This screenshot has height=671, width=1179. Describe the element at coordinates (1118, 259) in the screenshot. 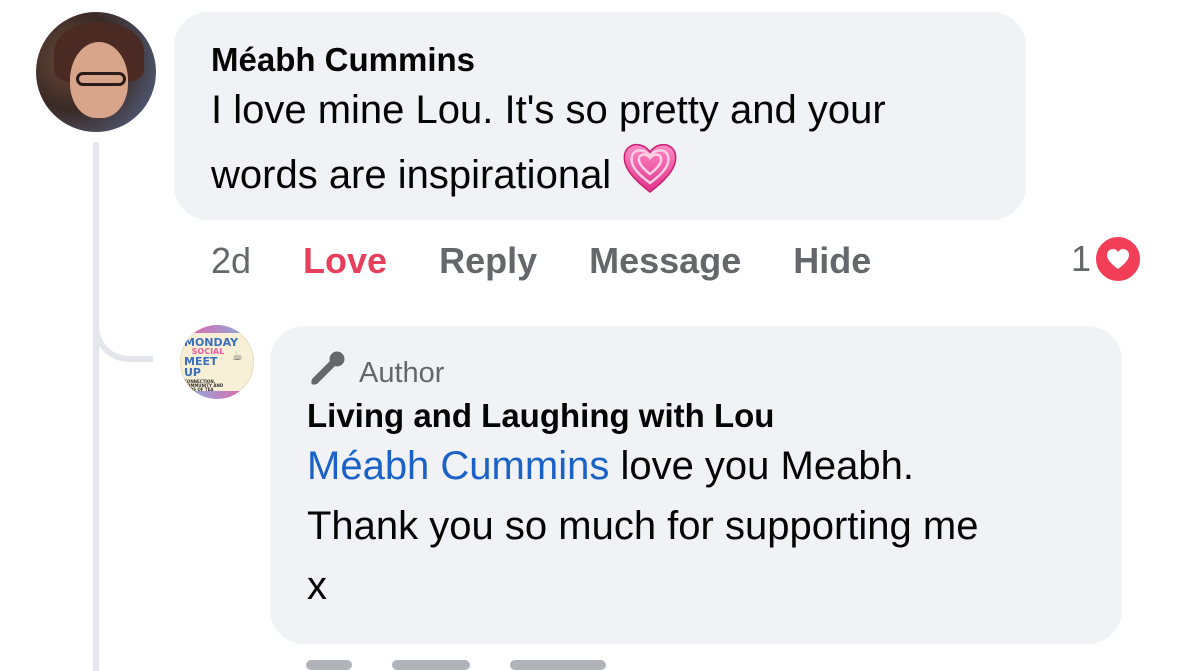

I see `love-reaction-icon` at that location.